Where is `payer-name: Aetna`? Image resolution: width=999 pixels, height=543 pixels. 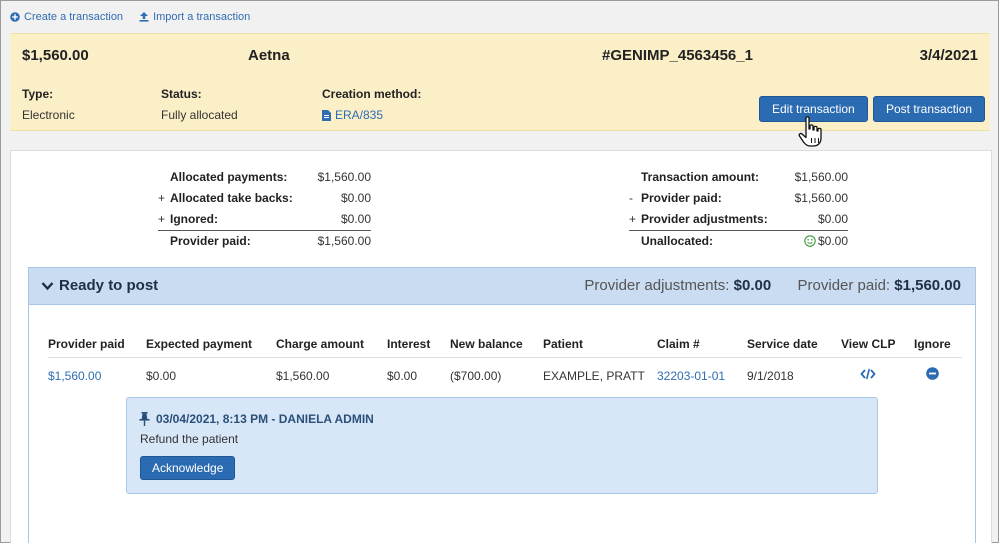 payer-name: Aetna is located at coordinates (269, 55).